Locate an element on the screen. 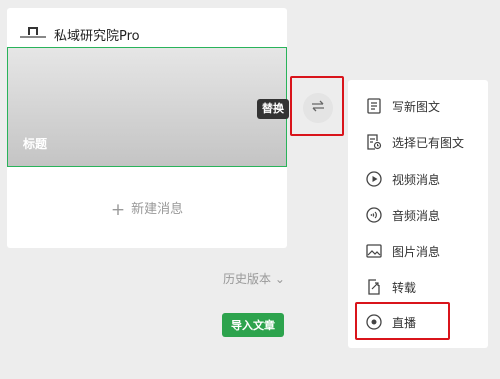  play-circle-icon is located at coordinates (374, 179).